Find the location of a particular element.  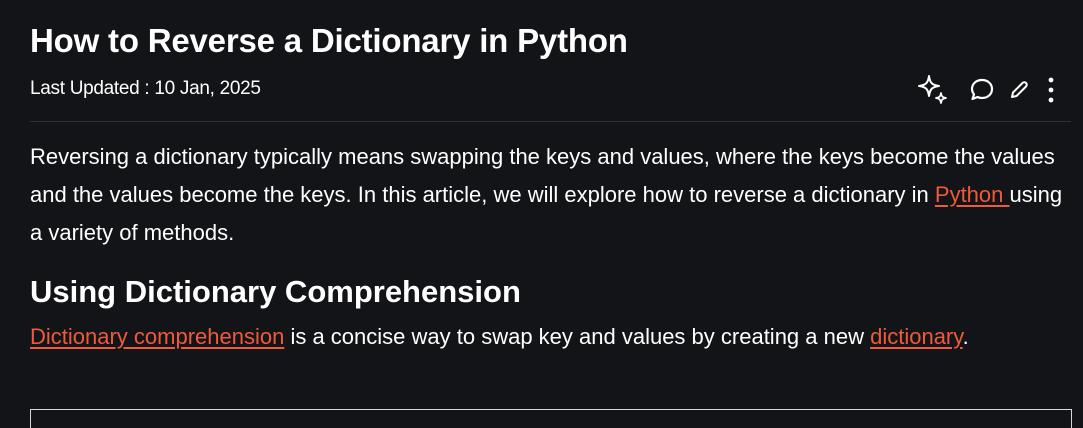

ai-sparkle-button is located at coordinates (933, 90).